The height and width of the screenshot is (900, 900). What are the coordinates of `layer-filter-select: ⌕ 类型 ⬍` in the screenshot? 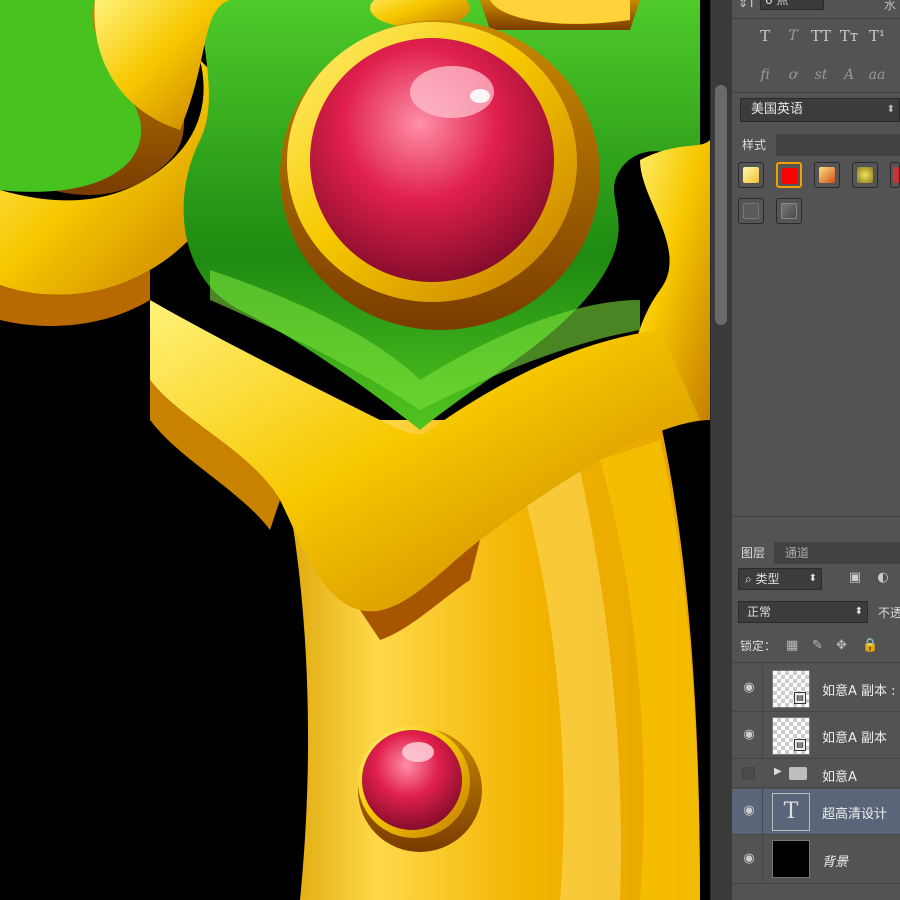 It's located at (780, 579).